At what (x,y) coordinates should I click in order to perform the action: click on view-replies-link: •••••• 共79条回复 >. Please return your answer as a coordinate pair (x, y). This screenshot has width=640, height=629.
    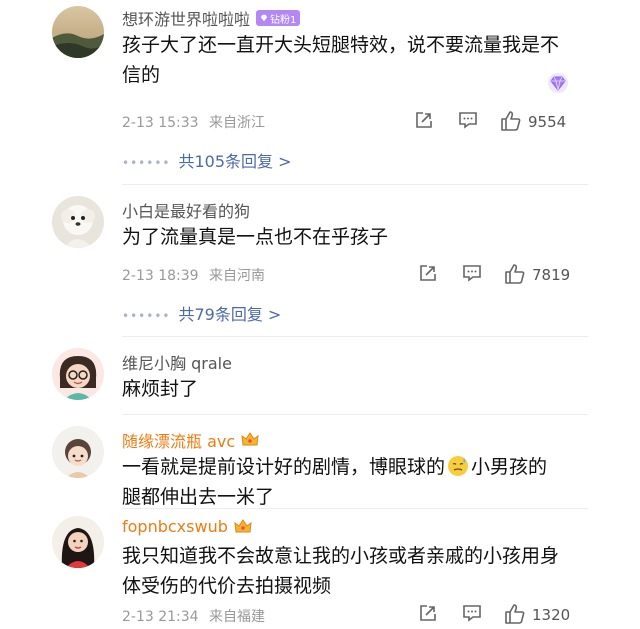
    Looking at the image, I should click on (201, 313).